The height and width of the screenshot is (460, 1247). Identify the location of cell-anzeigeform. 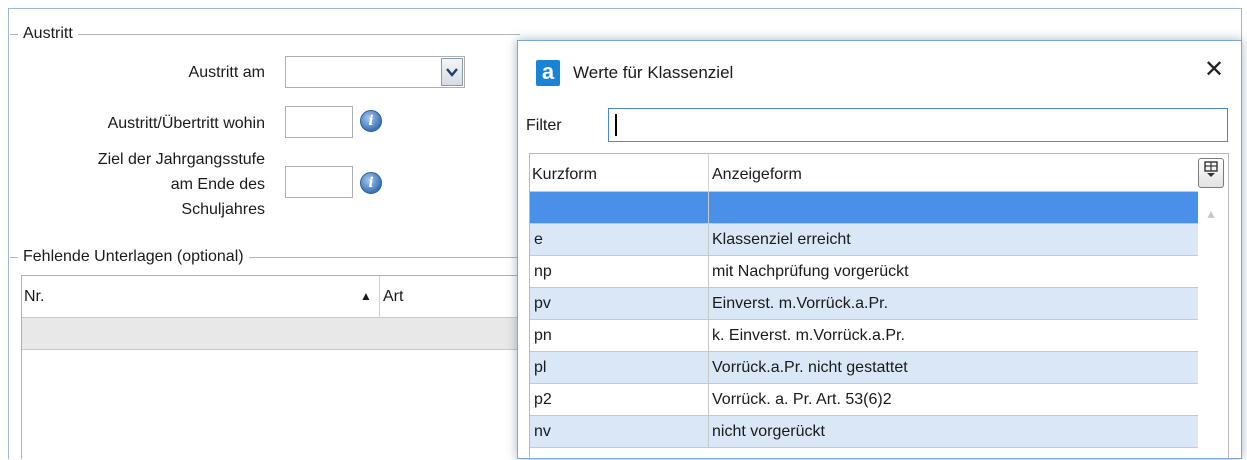
(953, 207).